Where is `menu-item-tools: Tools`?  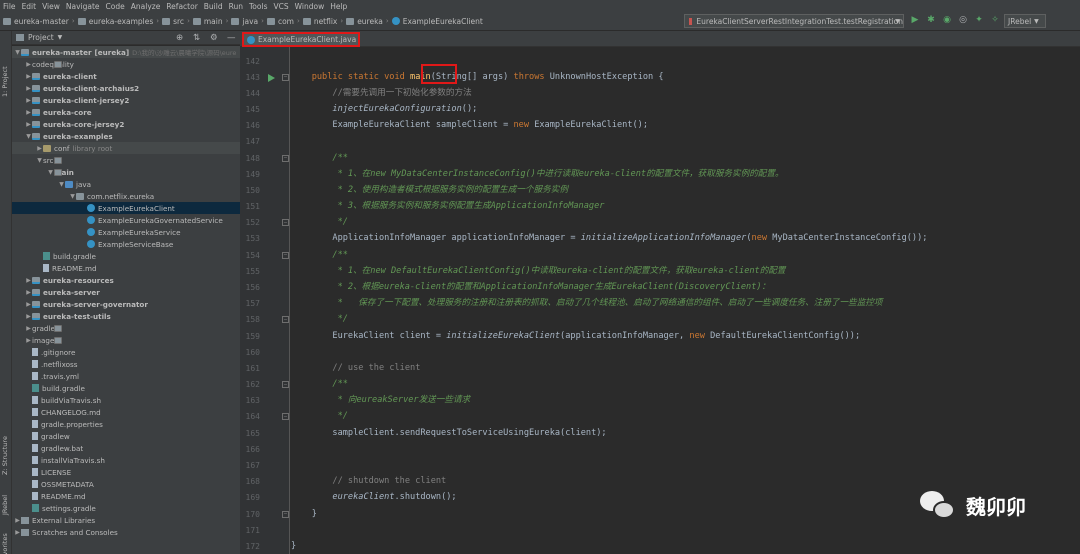
menu-item-tools: Tools is located at coordinates (258, 6).